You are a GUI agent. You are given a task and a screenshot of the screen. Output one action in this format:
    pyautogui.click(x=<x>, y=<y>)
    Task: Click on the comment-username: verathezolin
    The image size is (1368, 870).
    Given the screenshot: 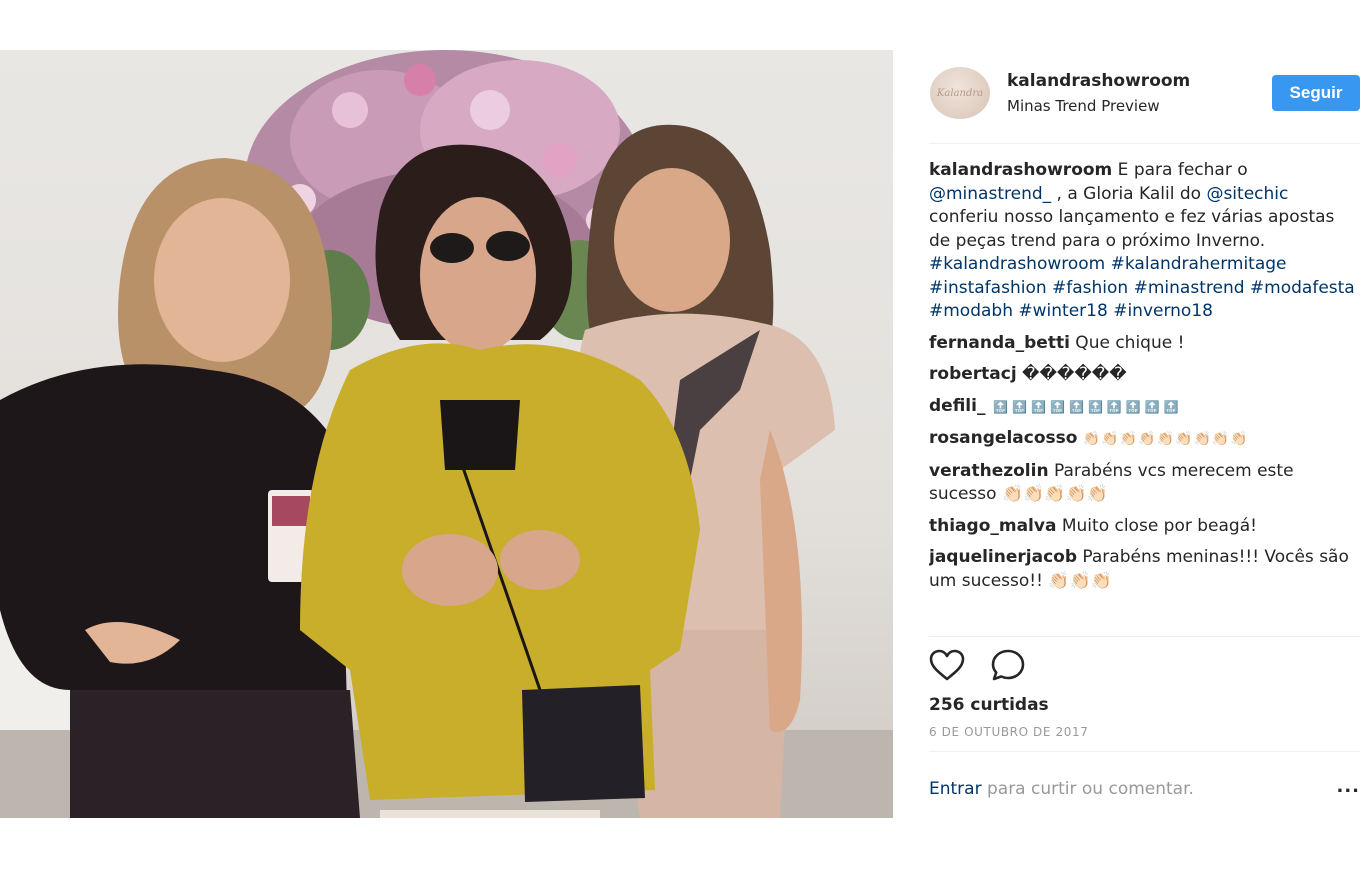 What is the action you would take?
    pyautogui.click(x=989, y=471)
    